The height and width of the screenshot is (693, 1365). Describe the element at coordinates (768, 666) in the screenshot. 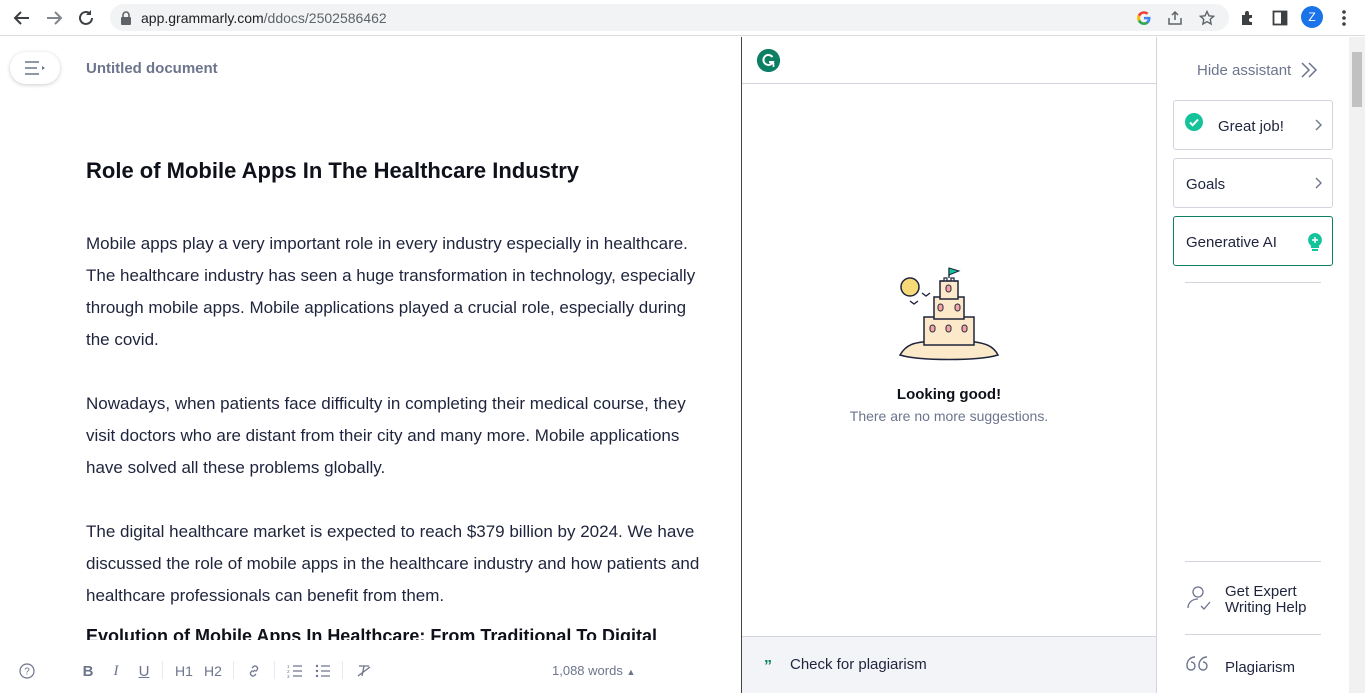

I see `quote-icon: ”` at that location.